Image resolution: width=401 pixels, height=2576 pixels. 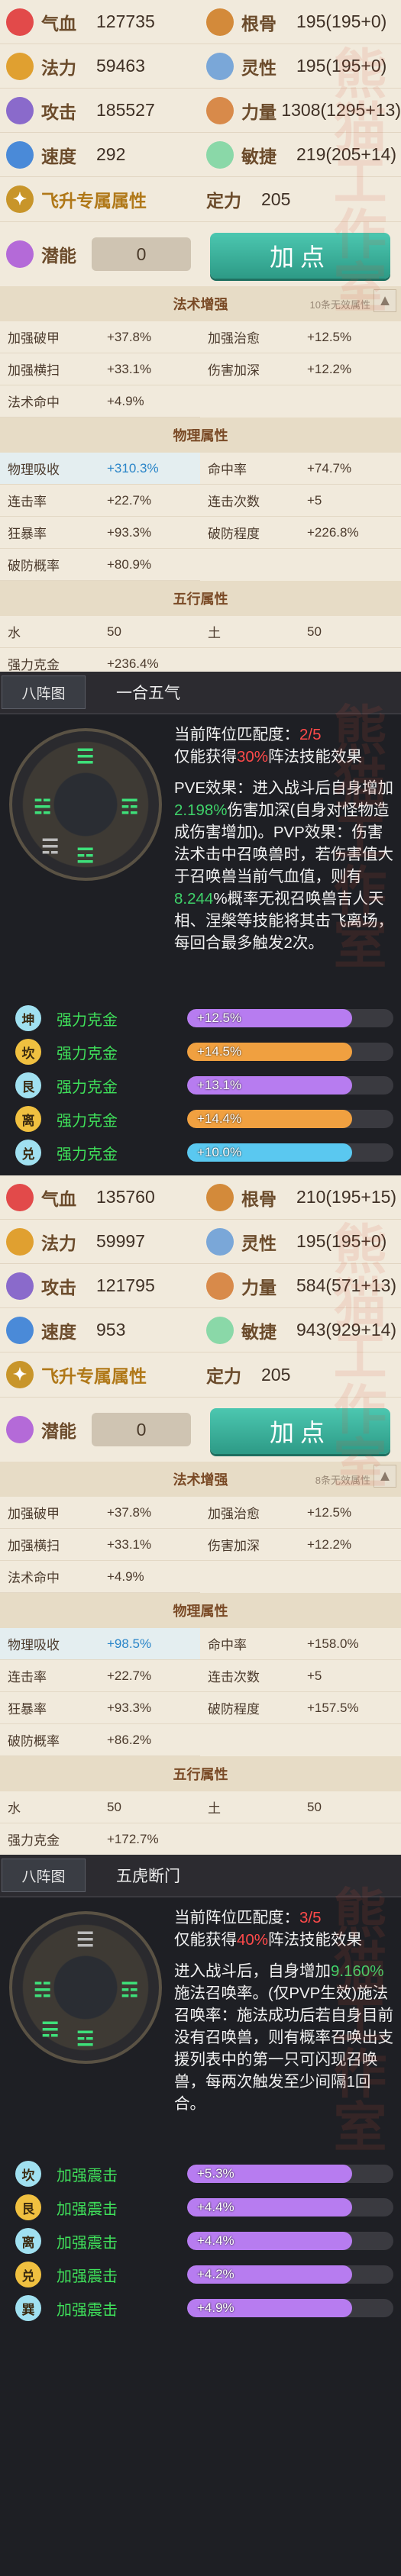 What do you see at coordinates (237, 734) in the screenshot?
I see `match-label: 当前阵位匹配度：` at bounding box center [237, 734].